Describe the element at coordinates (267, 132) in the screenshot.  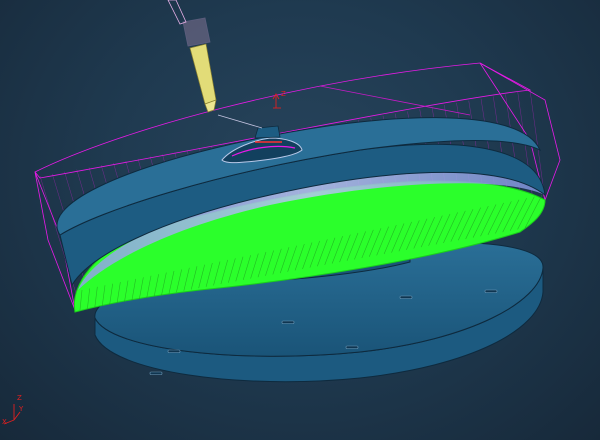
I see `slot-neck` at that location.